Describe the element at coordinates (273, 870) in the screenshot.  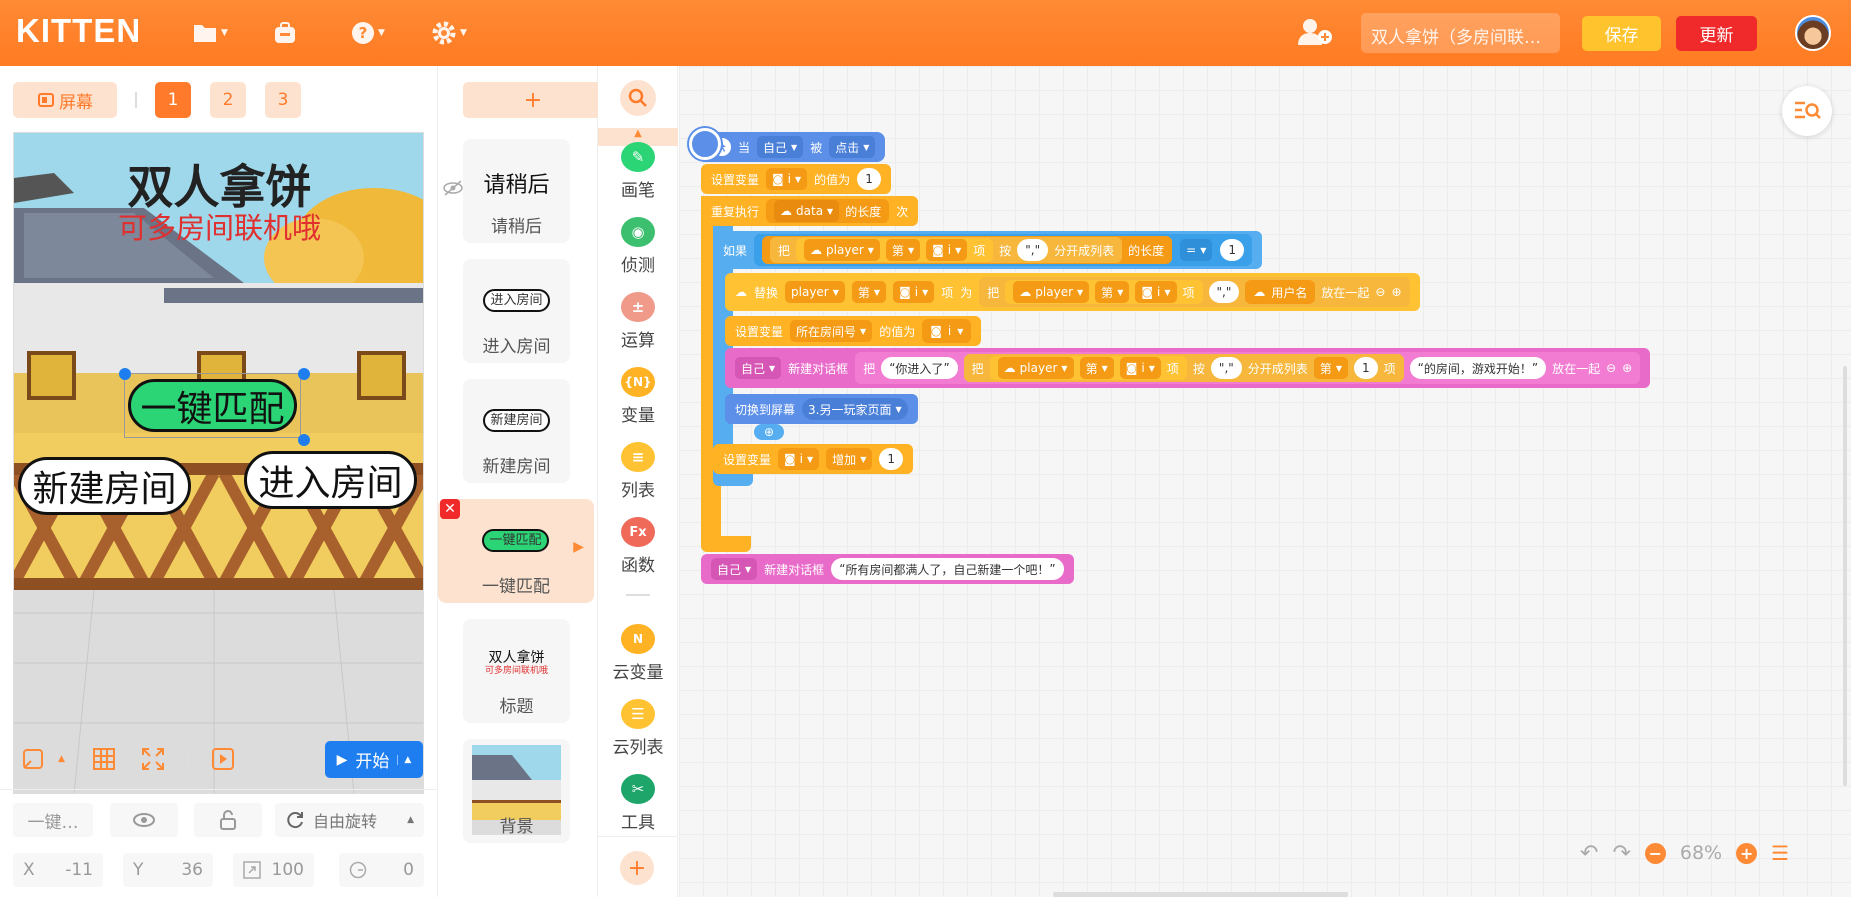
I see `size-input: 100` at that location.